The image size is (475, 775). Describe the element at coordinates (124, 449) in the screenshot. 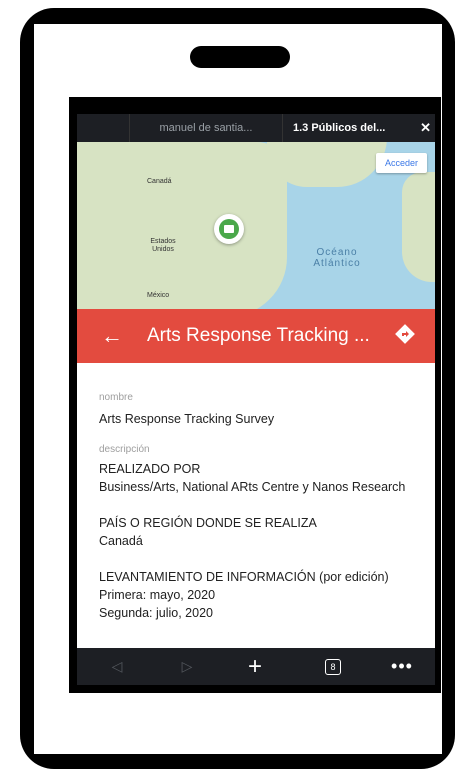

I see `field-label-descripcion: descripción` at that location.